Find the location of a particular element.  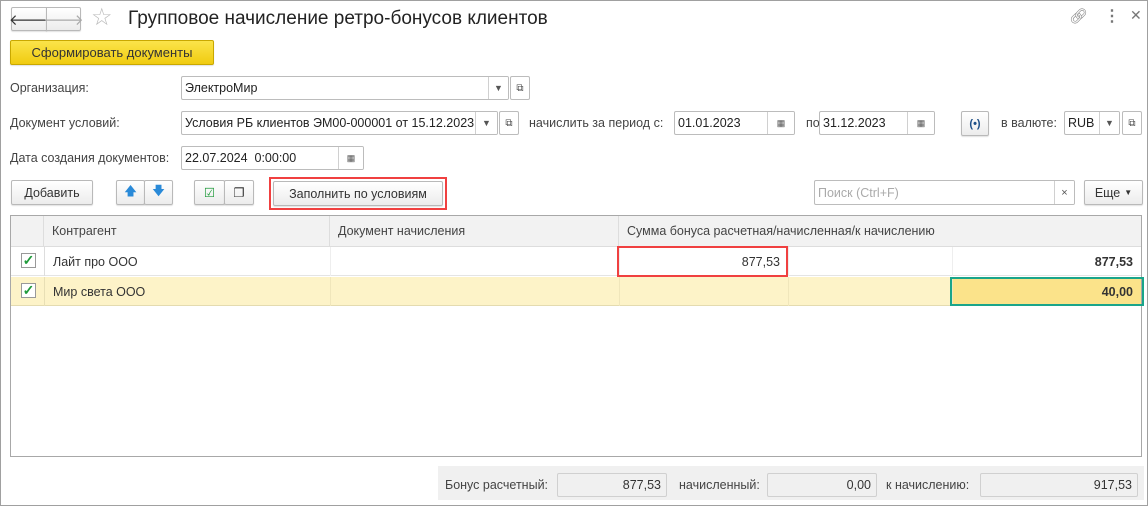

period-select-button: (•) is located at coordinates (975, 123).